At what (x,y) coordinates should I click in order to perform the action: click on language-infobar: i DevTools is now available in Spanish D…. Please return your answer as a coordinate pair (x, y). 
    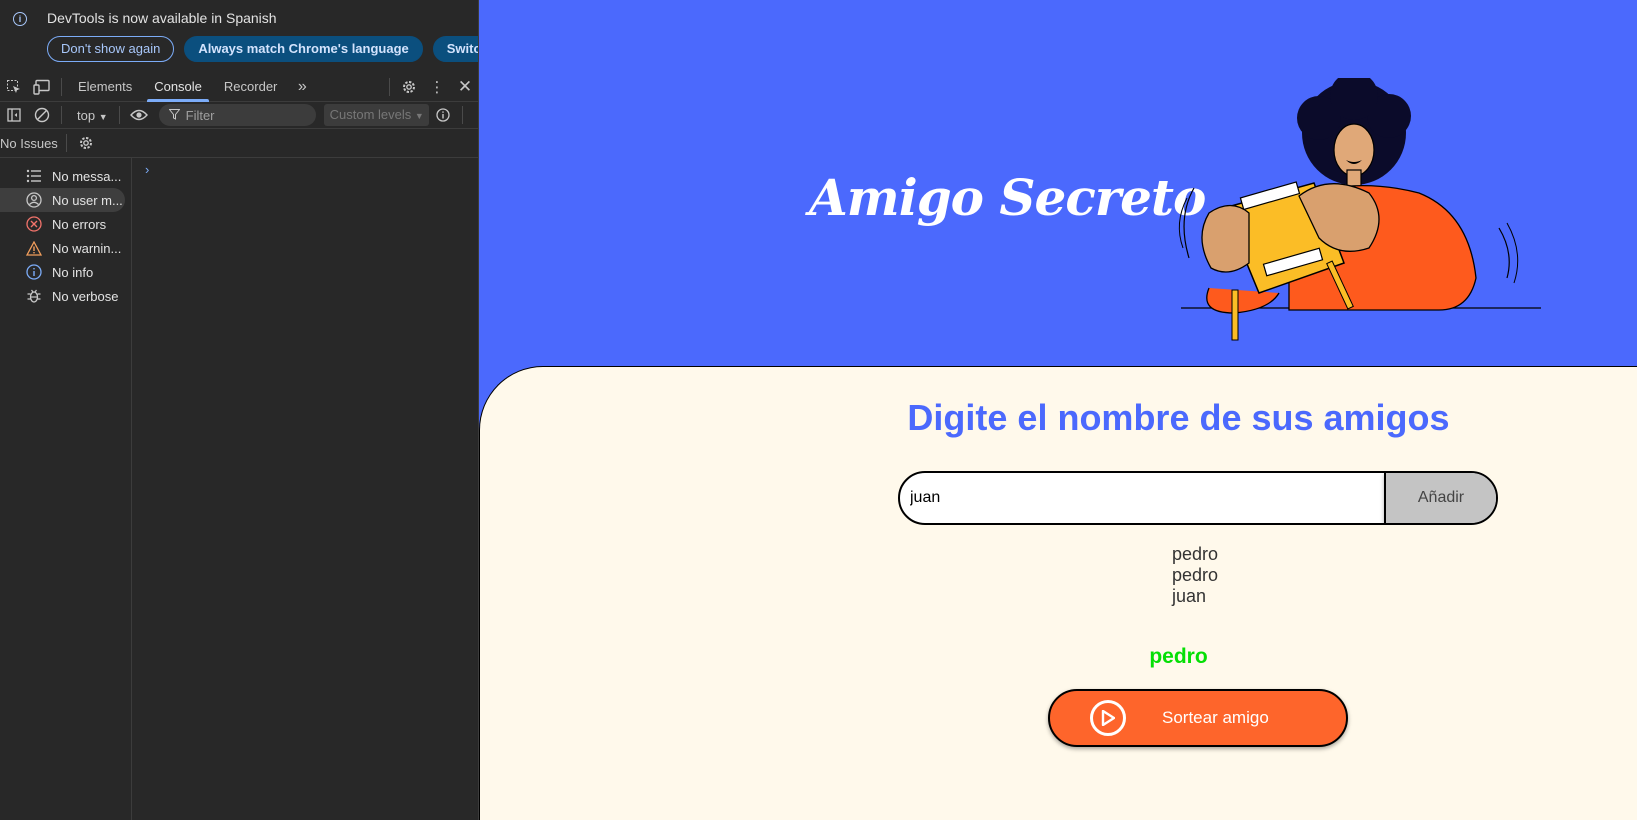
    Looking at the image, I should click on (239, 36).